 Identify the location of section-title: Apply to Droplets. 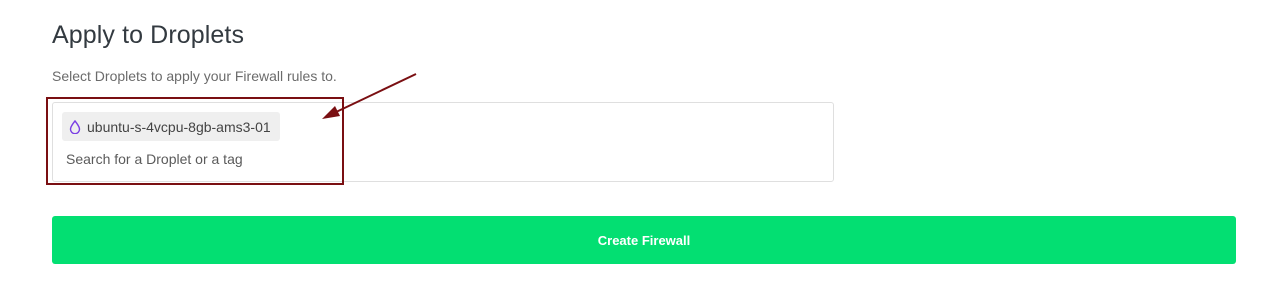
(148, 35).